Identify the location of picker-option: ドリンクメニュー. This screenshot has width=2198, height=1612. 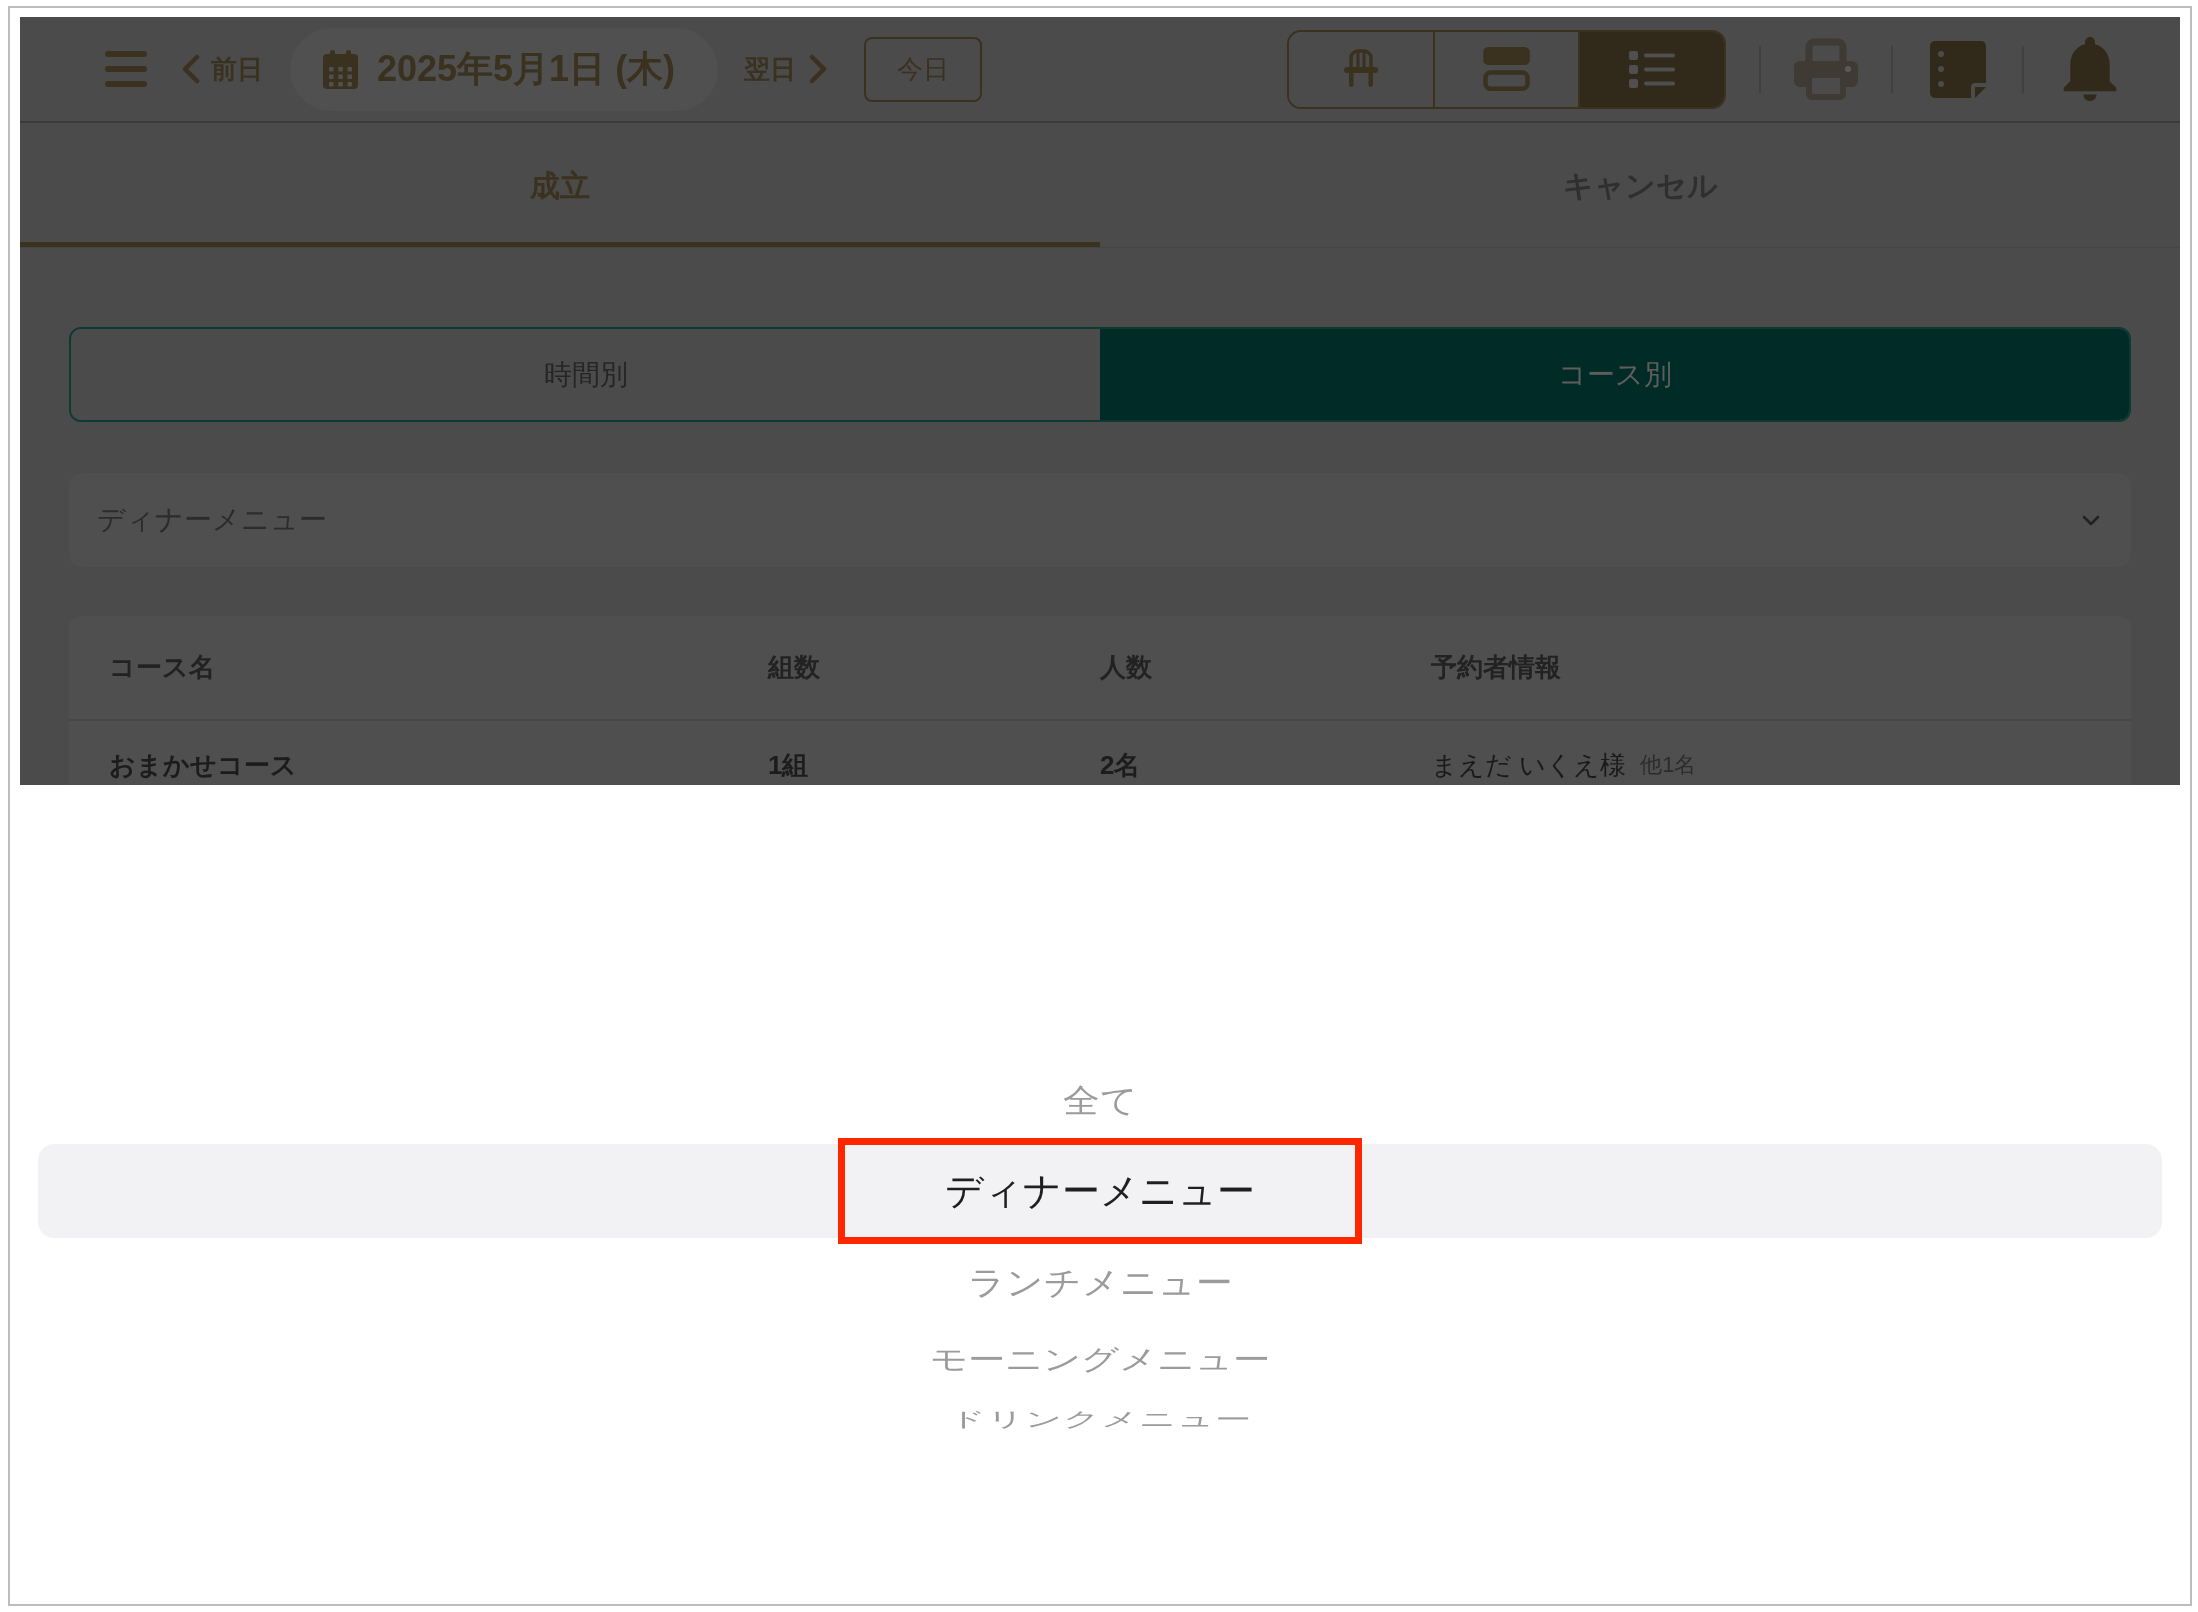
(1100, 1419).